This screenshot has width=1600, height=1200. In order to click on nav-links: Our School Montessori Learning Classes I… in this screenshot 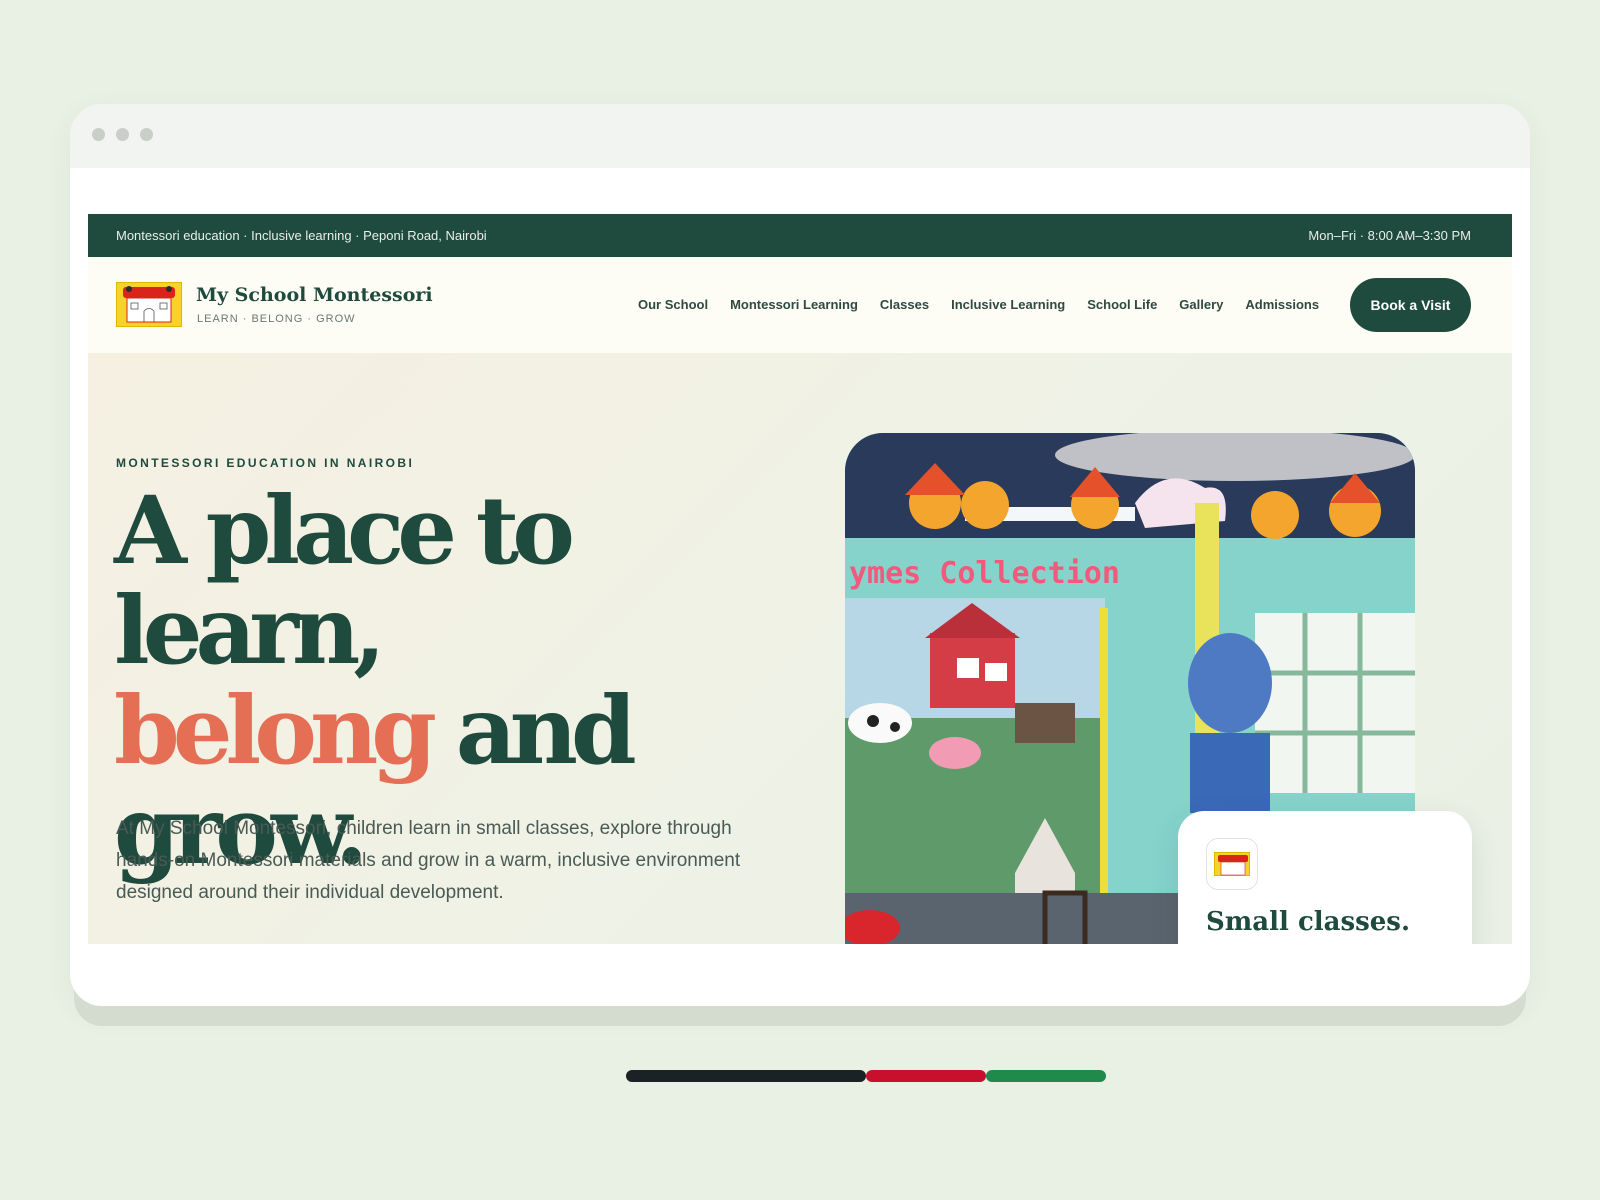, I will do `click(978, 304)`.